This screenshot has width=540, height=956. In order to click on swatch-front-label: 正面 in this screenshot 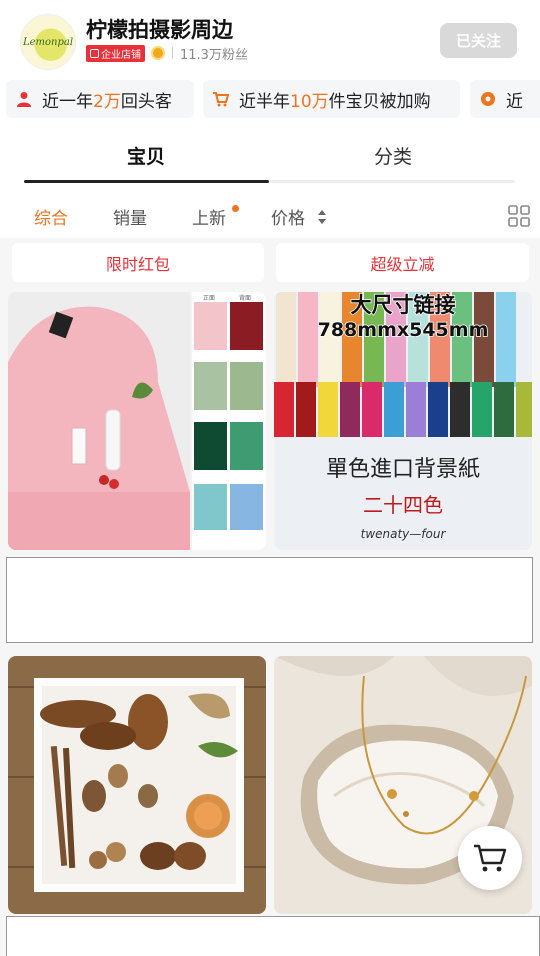, I will do `click(209, 298)`.